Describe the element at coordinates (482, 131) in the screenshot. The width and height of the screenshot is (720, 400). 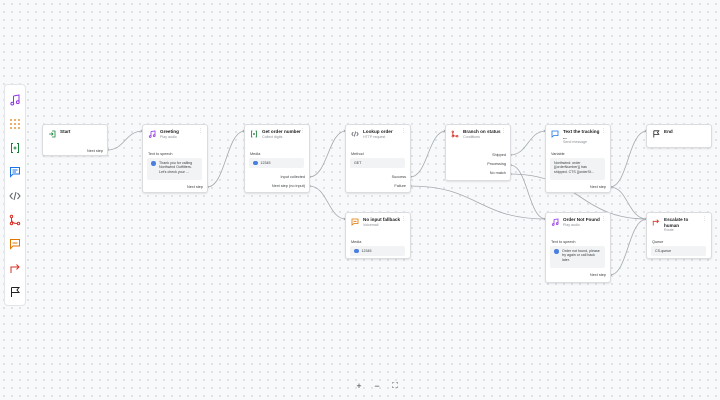
I see `node-title: Branch on status` at that location.